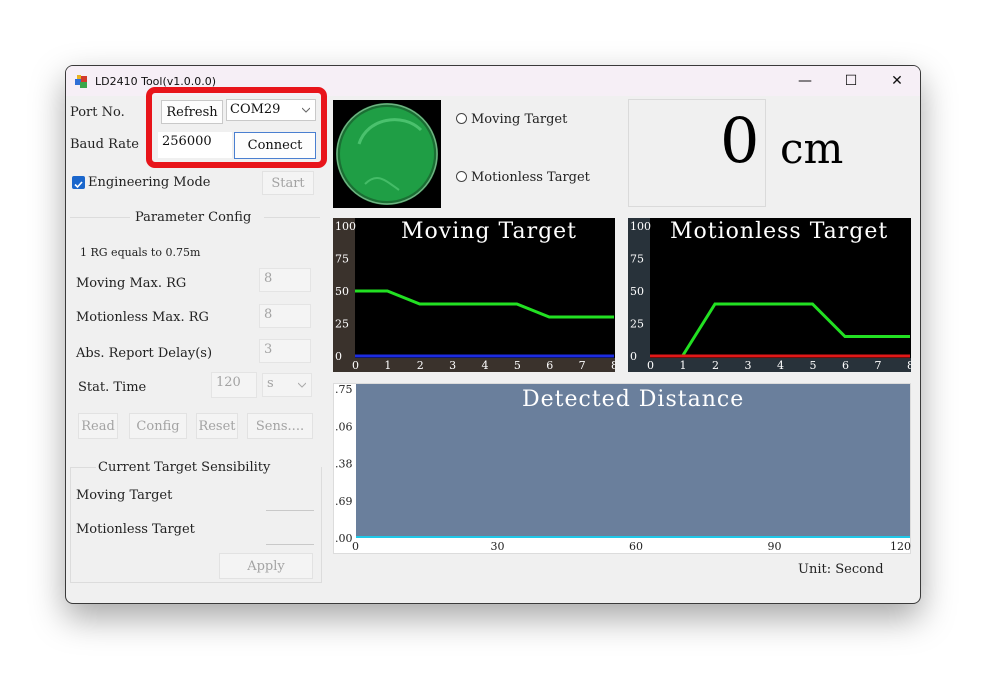 This screenshot has height=700, width=984. What do you see at coordinates (78, 185) in the screenshot?
I see `check-mark-icon` at bounding box center [78, 185].